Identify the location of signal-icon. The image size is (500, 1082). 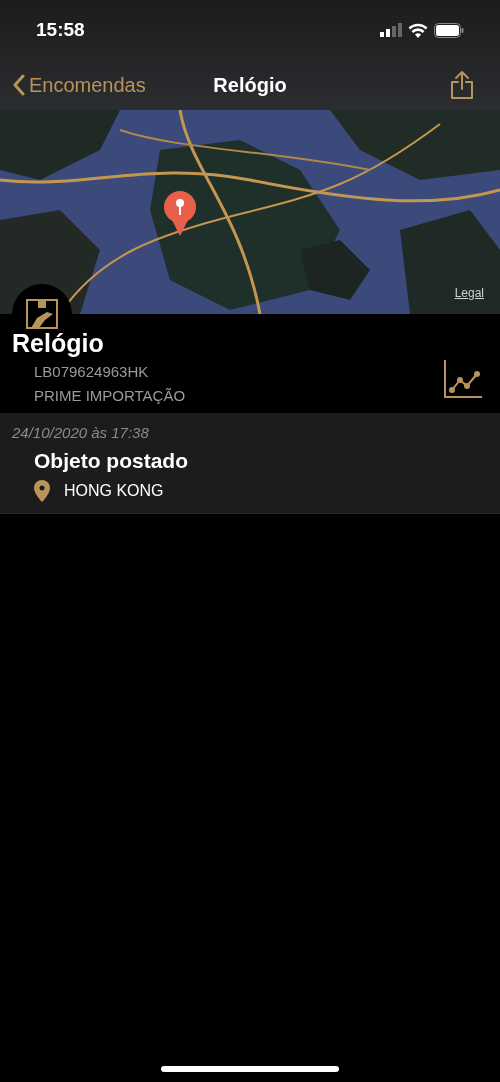
(391, 30).